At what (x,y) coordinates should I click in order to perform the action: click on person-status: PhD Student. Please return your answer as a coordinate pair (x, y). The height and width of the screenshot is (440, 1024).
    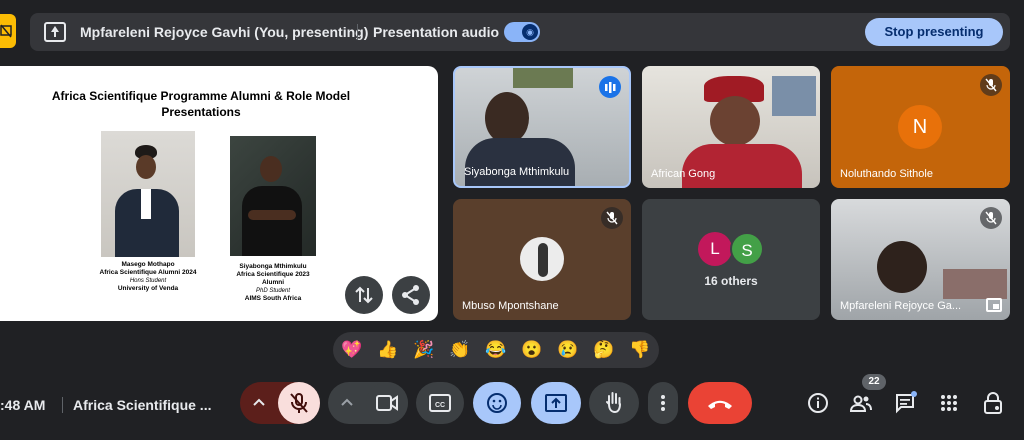
    Looking at the image, I should click on (273, 291).